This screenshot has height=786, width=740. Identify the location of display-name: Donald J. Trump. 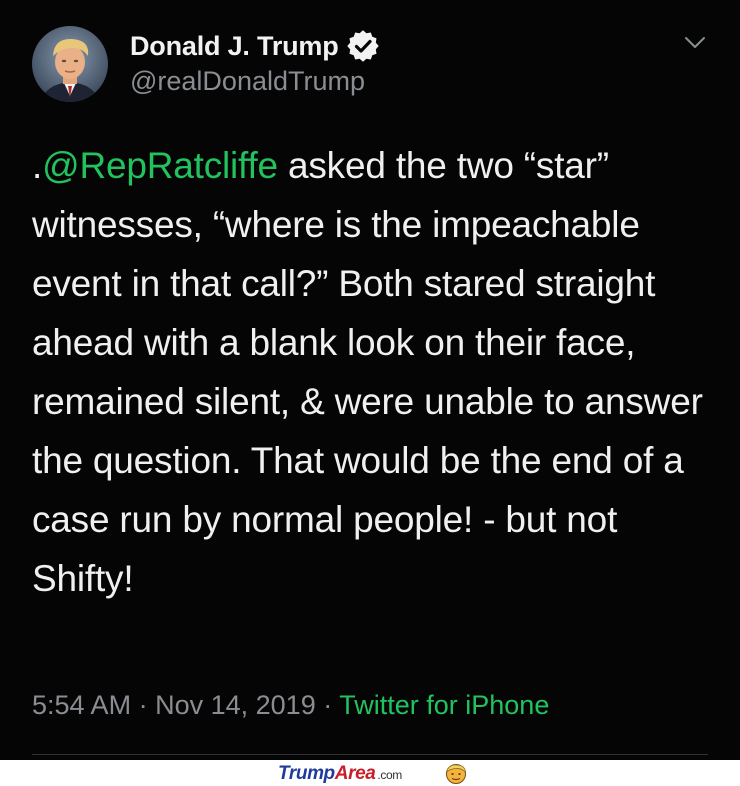
(234, 46).